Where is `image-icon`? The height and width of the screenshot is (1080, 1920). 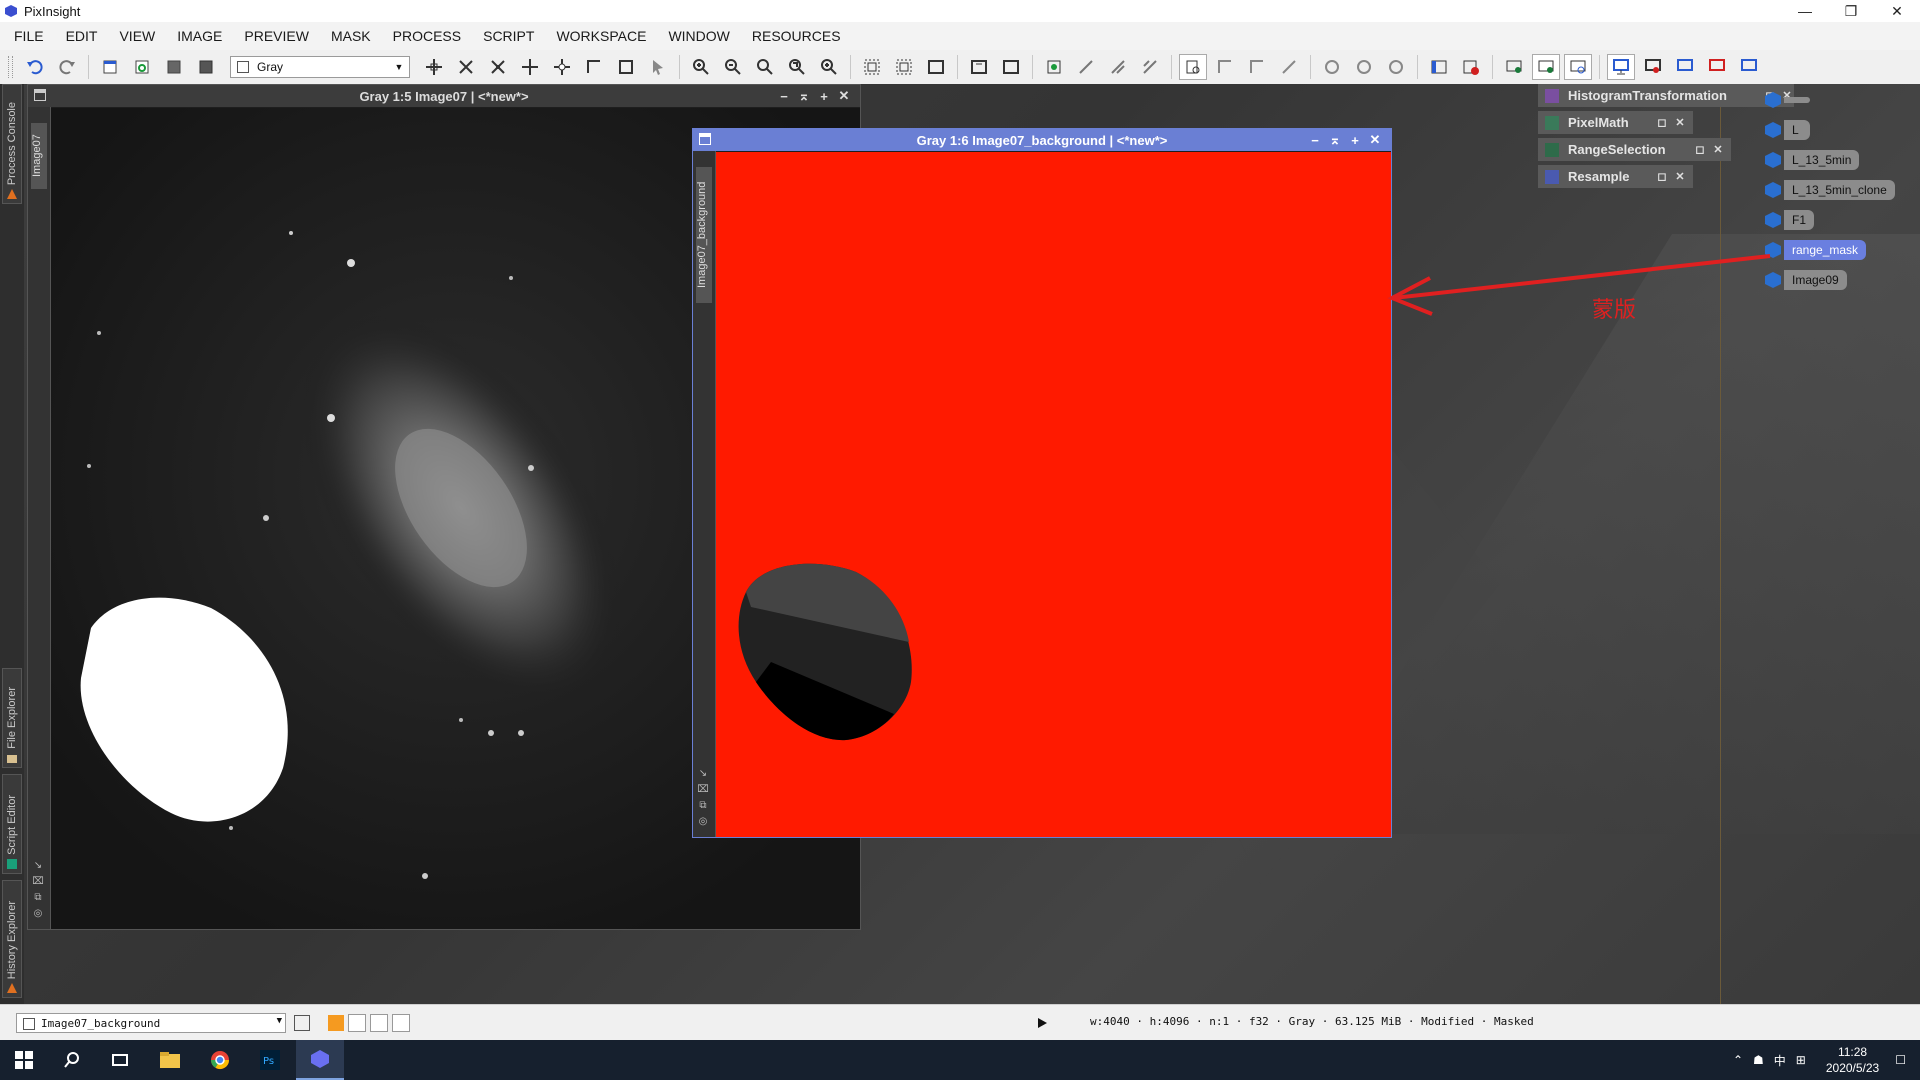
image-icon is located at coordinates (1839, 100).